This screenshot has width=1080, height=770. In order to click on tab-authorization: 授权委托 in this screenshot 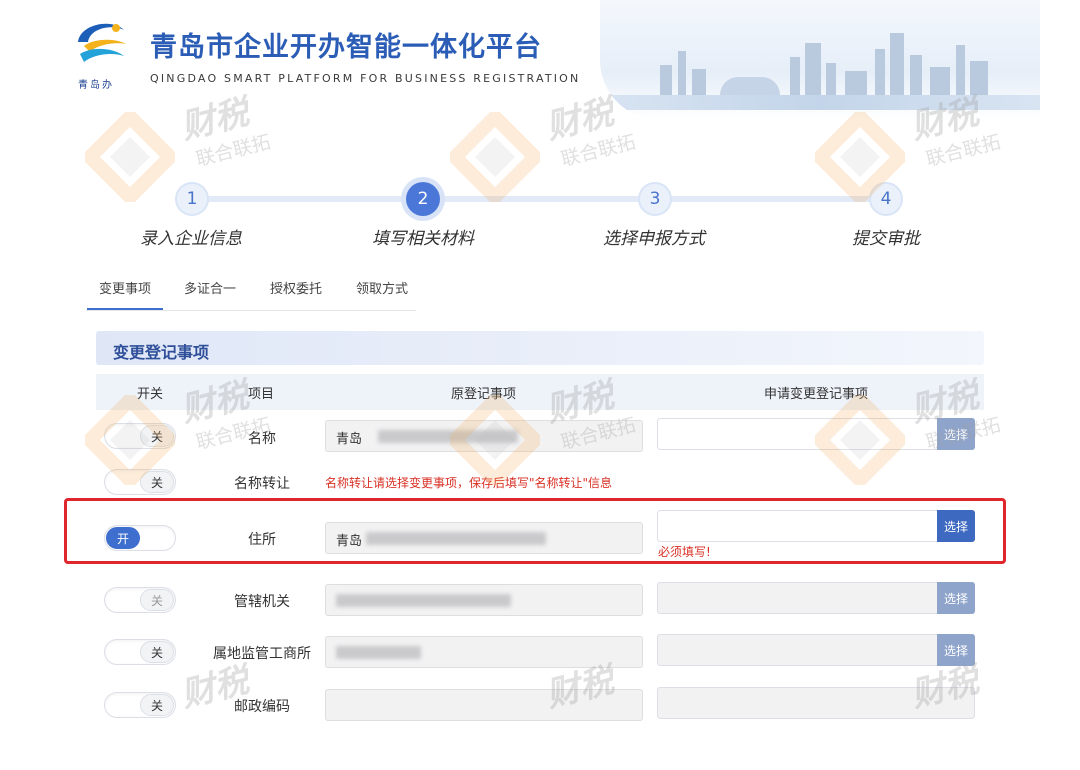, I will do `click(296, 287)`.